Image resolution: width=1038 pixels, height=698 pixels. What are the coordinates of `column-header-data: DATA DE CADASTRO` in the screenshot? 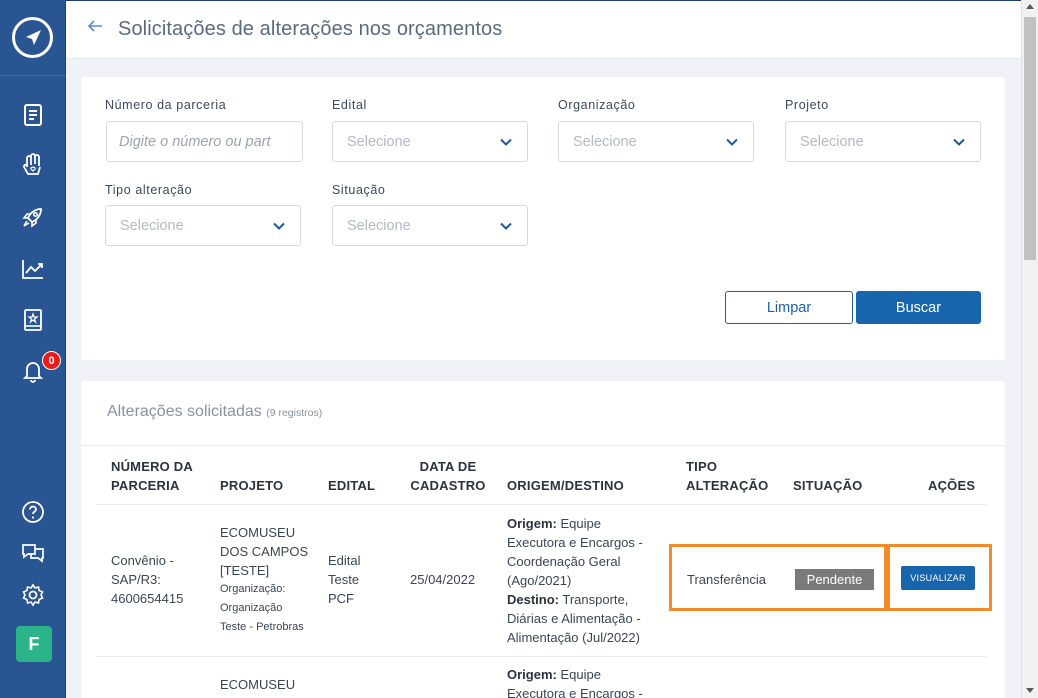 It's located at (448, 476).